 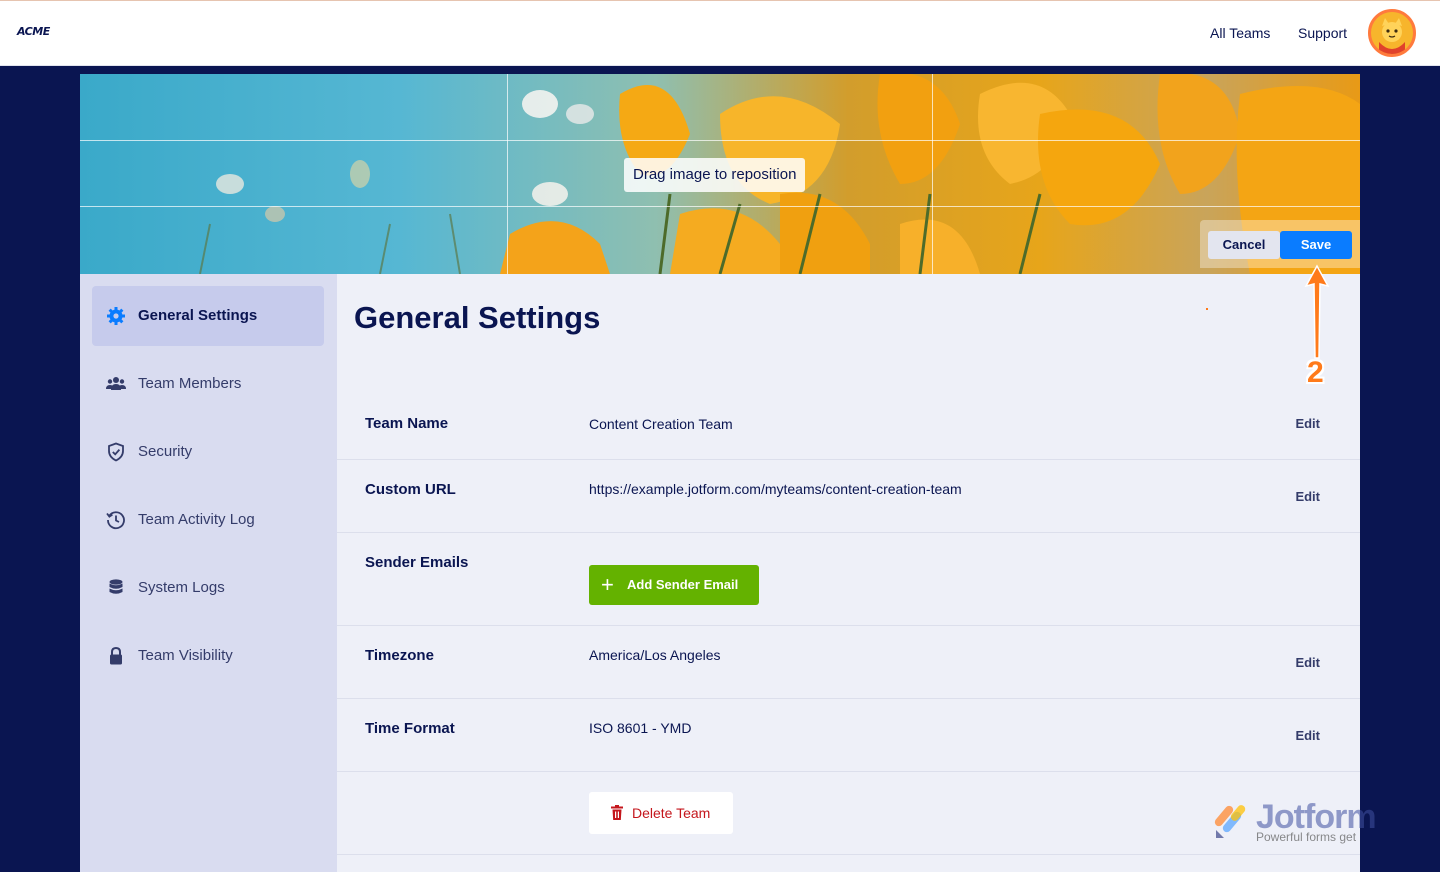 I want to click on save-button: Save, so click(x=1316, y=245).